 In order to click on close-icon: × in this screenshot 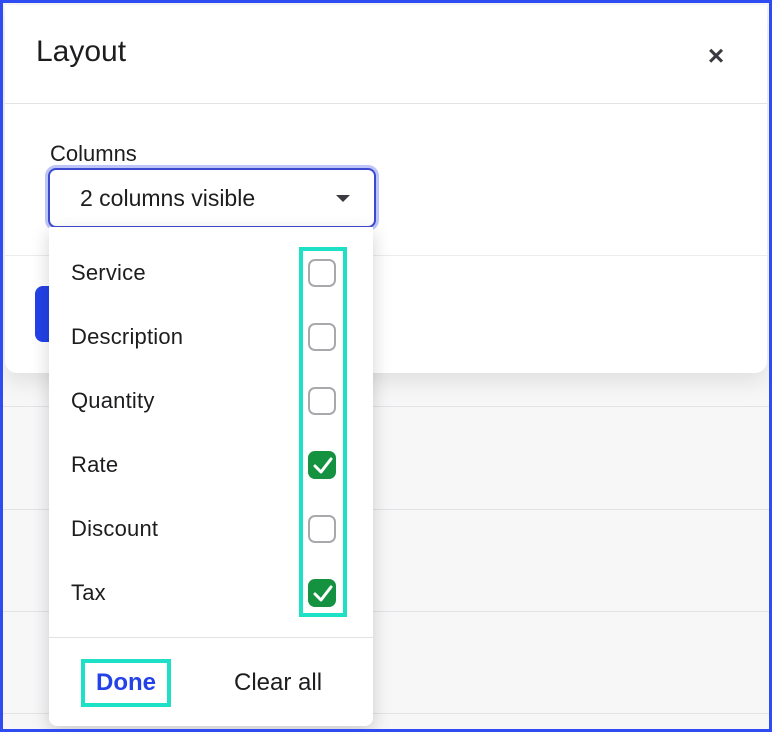, I will do `click(716, 55)`.